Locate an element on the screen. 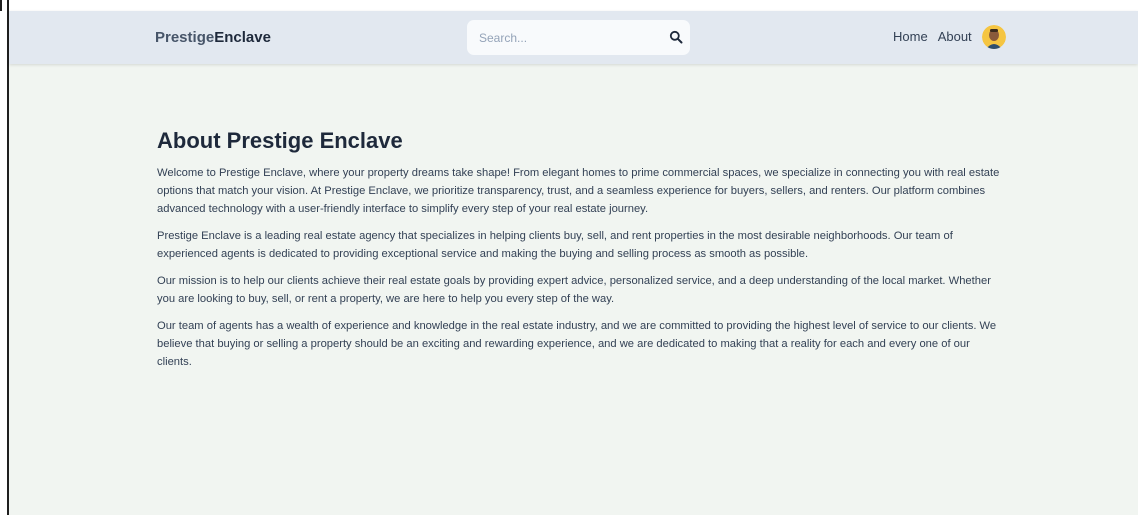 The width and height of the screenshot is (1138, 515). brand-logo: PrestigeEnclave is located at coordinates (213, 37).